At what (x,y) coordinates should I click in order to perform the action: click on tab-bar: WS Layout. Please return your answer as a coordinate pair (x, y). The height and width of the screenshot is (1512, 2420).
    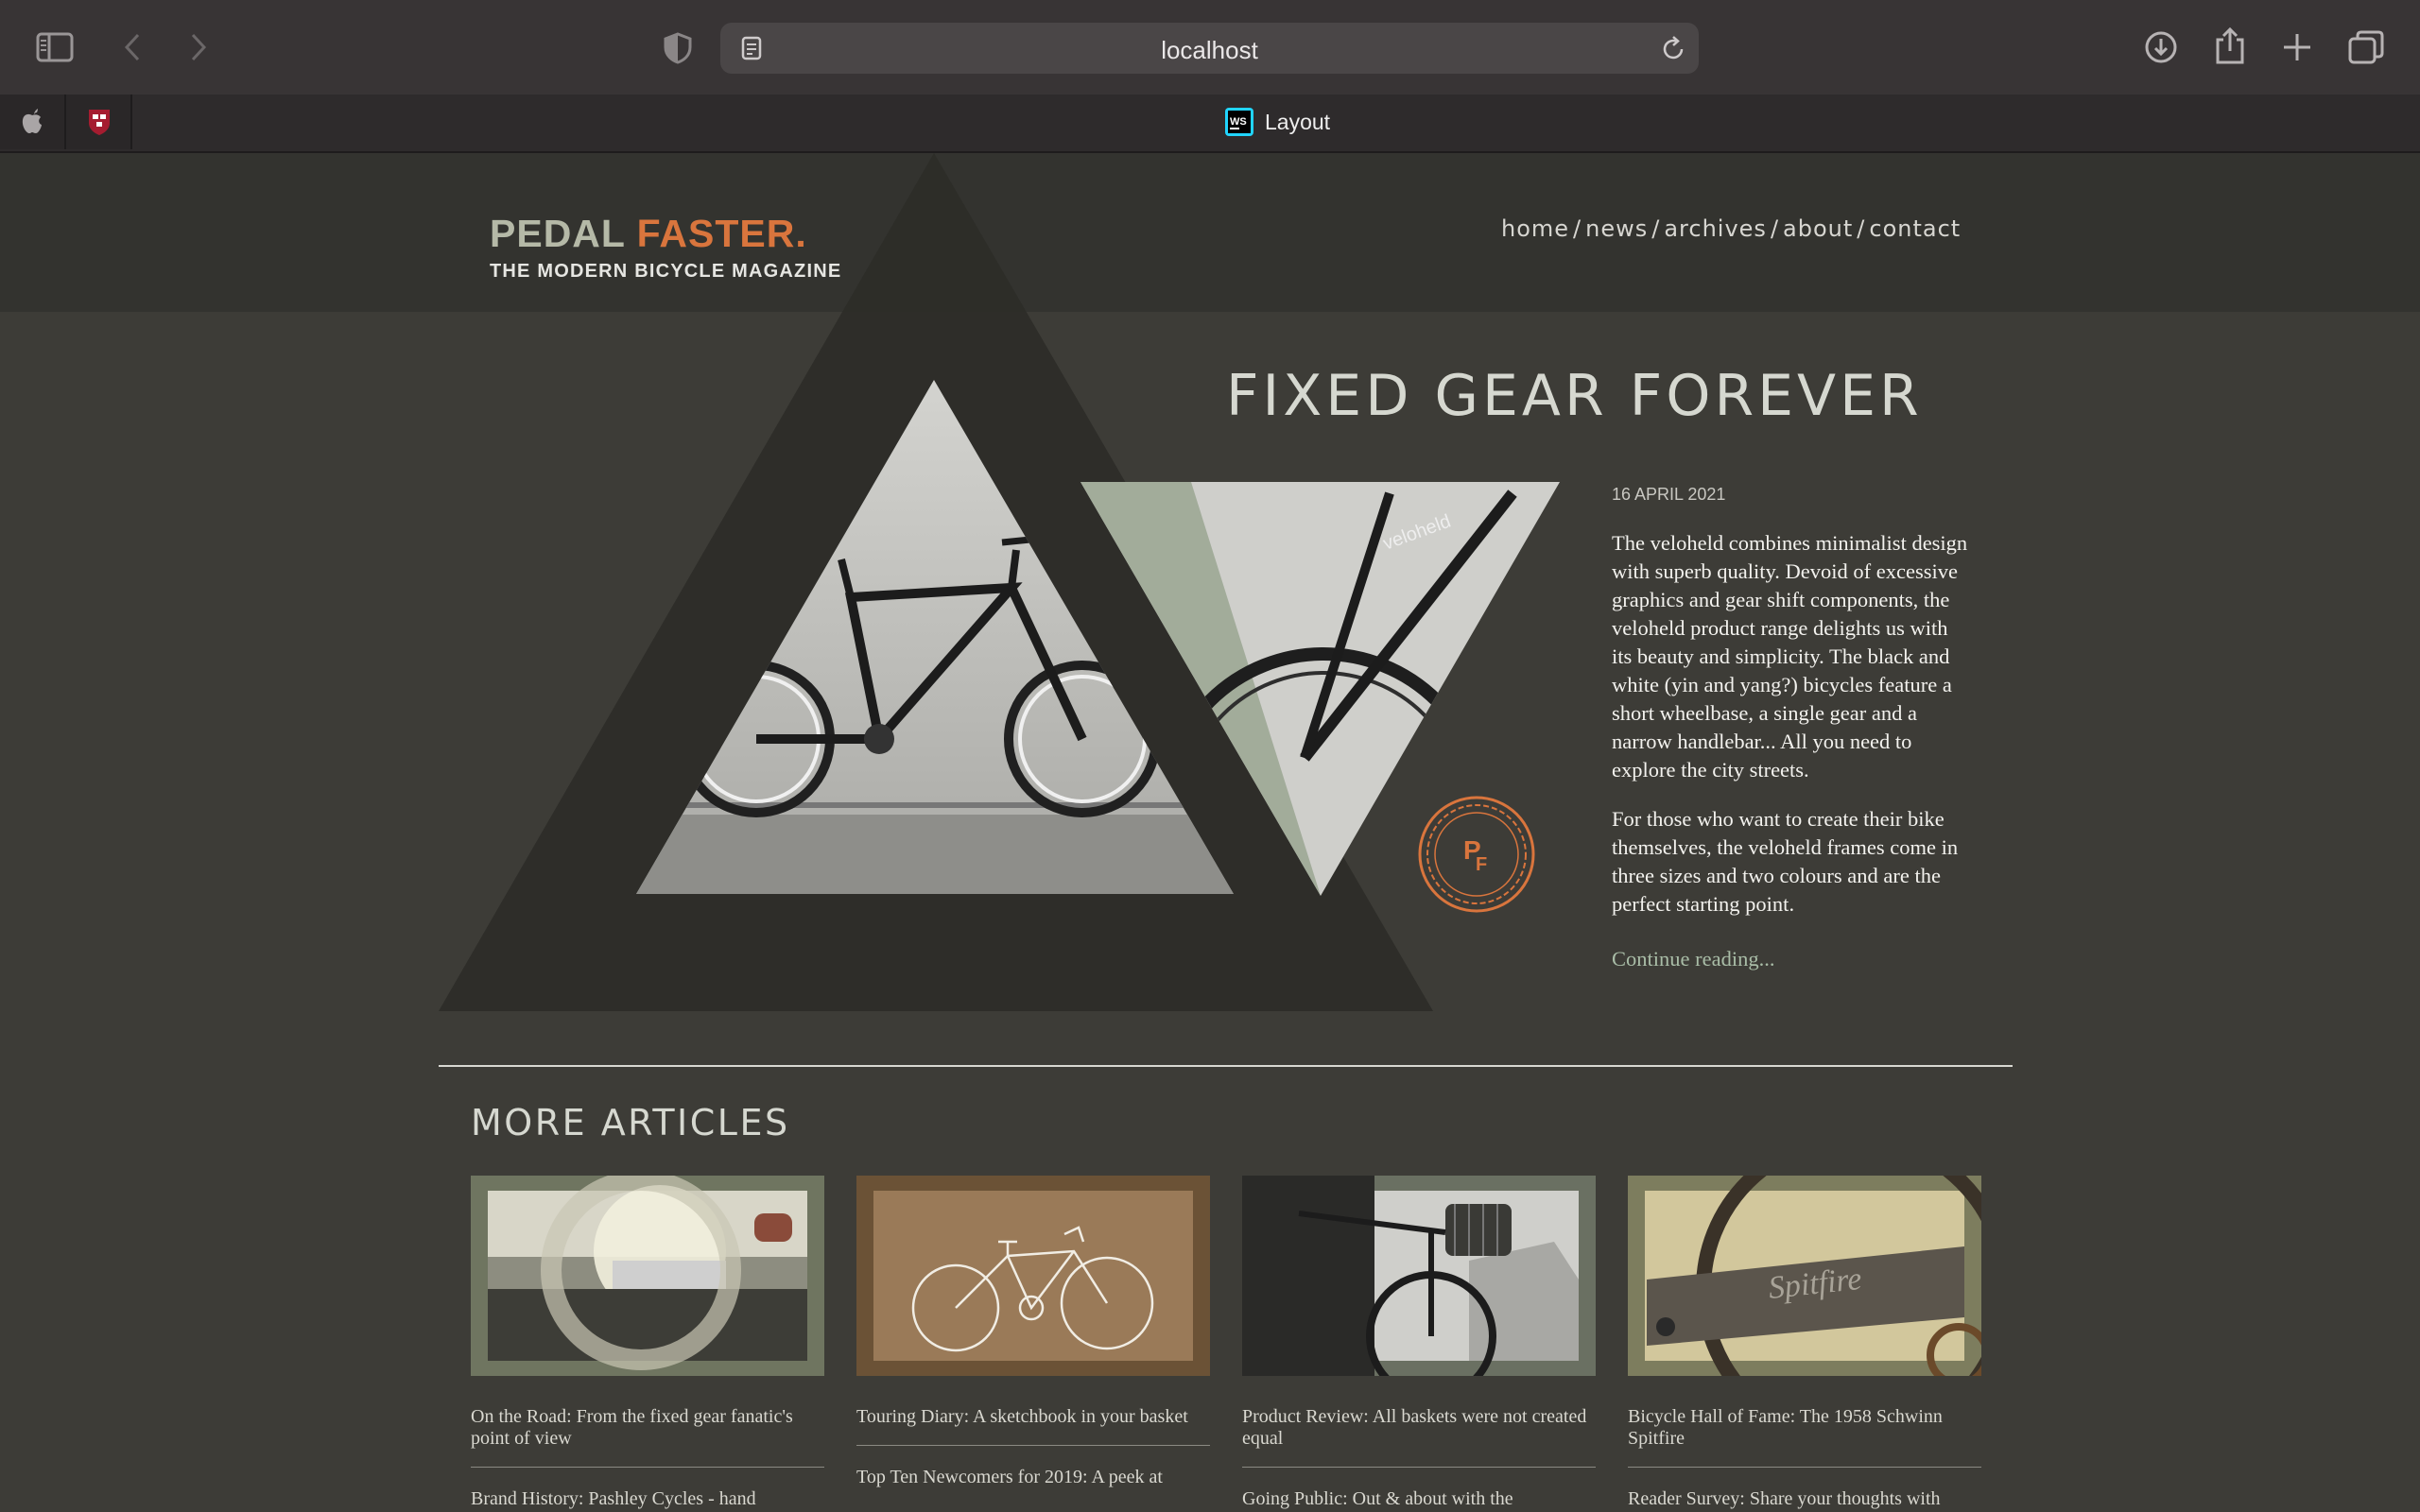
    Looking at the image, I should click on (1210, 123).